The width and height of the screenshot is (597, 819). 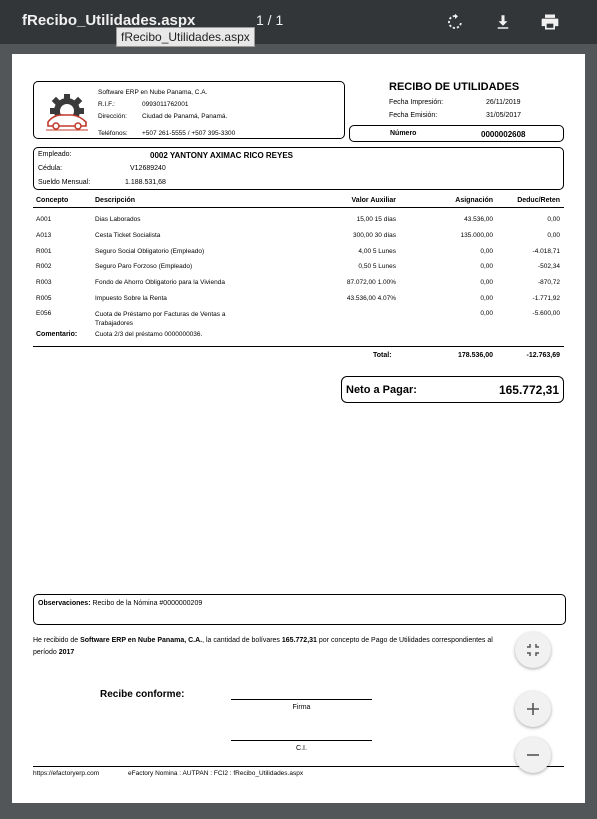 I want to click on firma-label: Firma, so click(x=301, y=707).